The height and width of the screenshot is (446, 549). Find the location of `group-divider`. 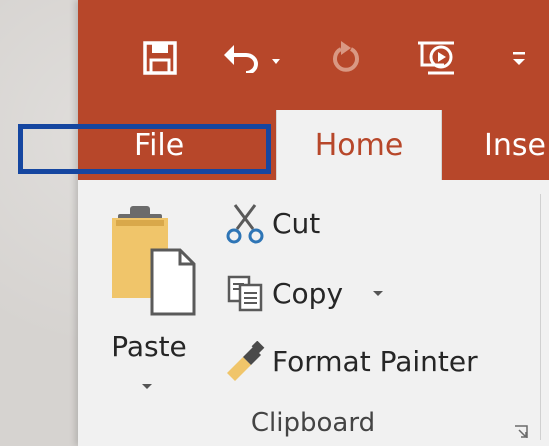

group-divider is located at coordinates (540, 317).